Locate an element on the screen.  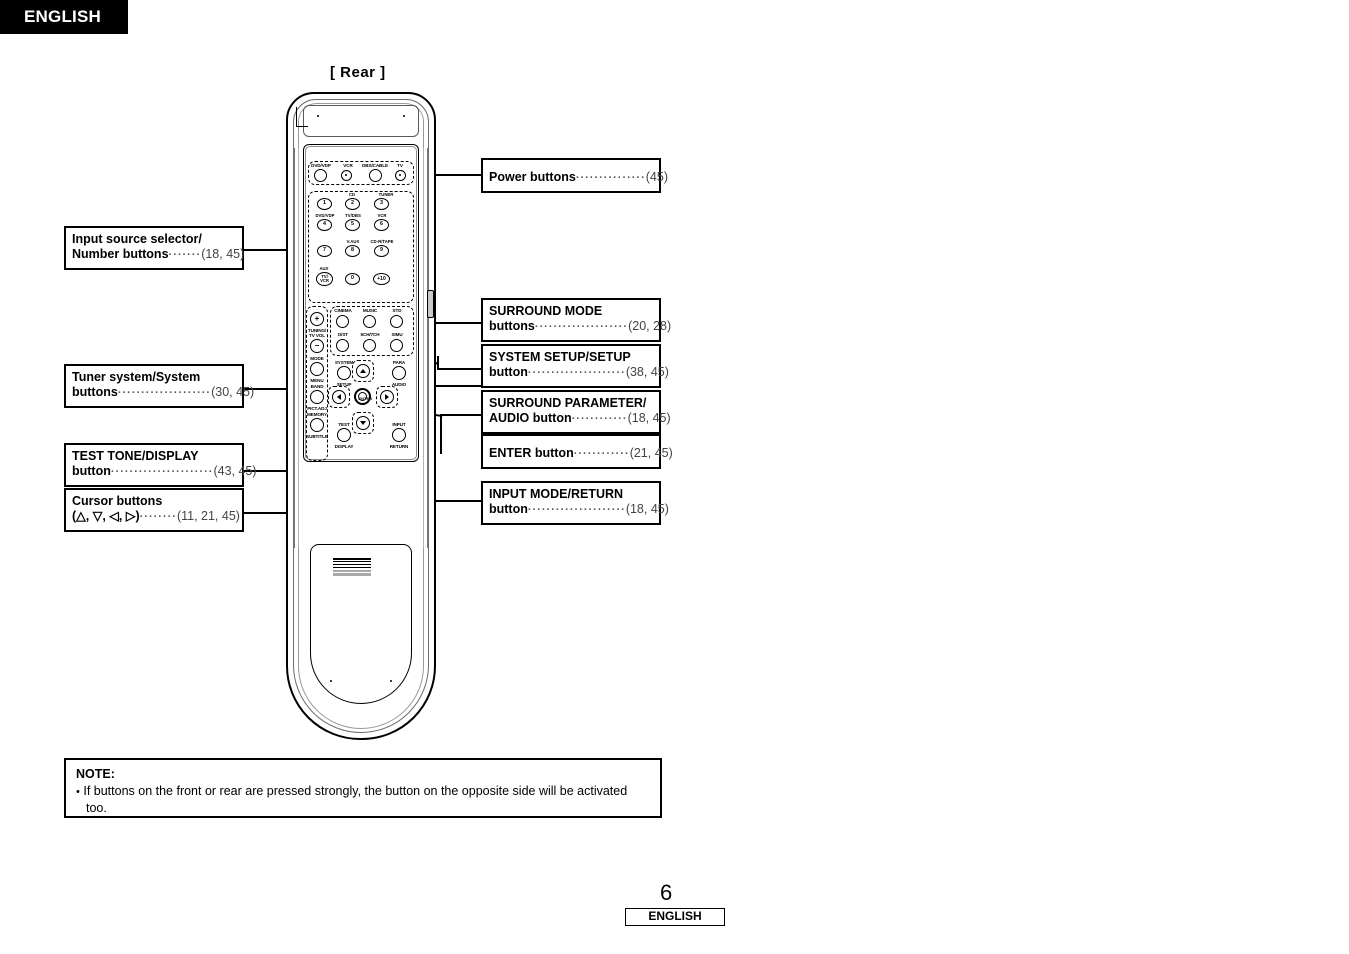
callout-power-pages: (45) is located at coordinates (656, 177).